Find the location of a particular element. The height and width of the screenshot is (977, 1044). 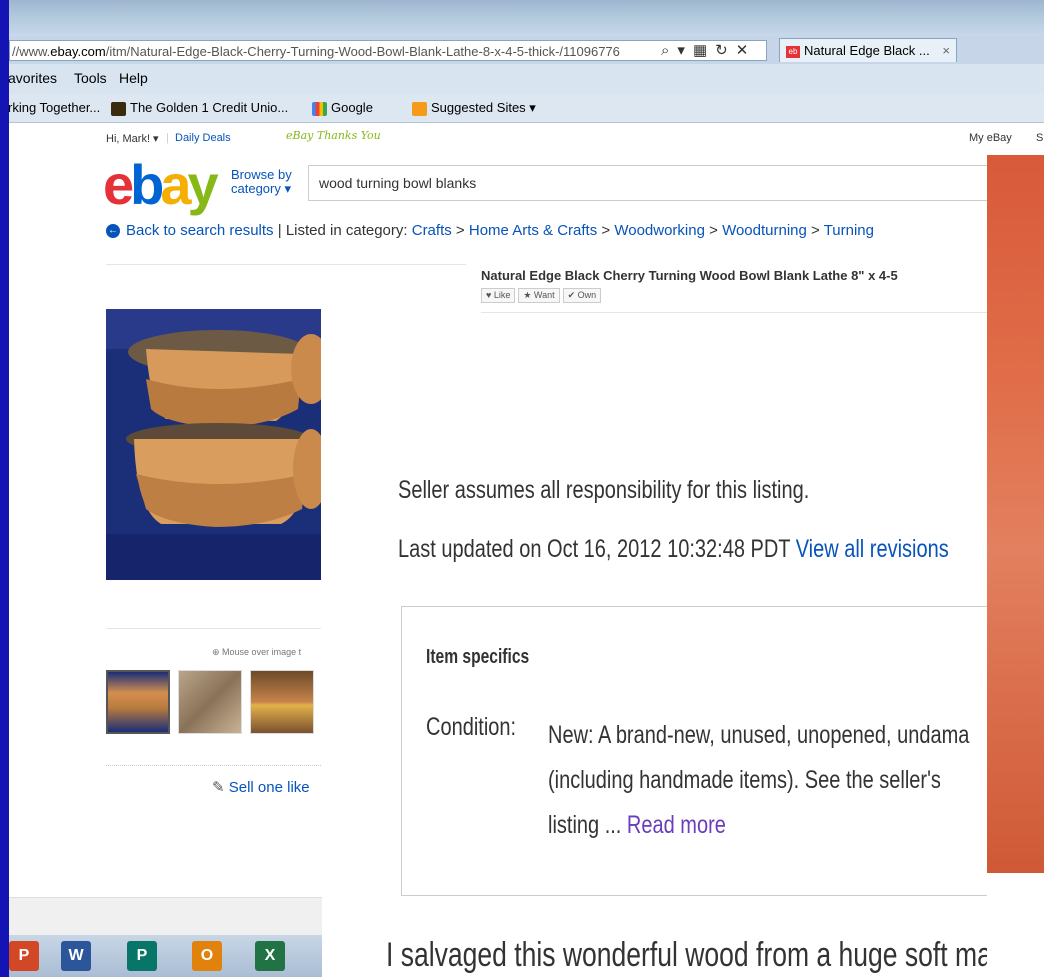

outlook-icon: O is located at coordinates (207, 956).